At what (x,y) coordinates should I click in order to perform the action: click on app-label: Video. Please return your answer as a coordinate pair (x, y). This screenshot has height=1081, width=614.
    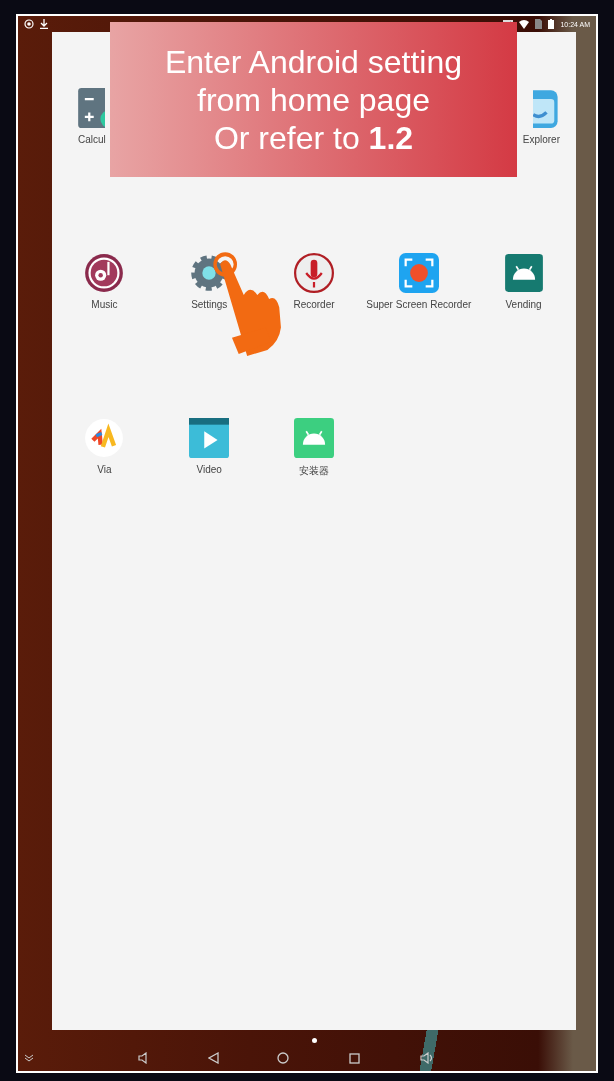
    Looking at the image, I should click on (209, 469).